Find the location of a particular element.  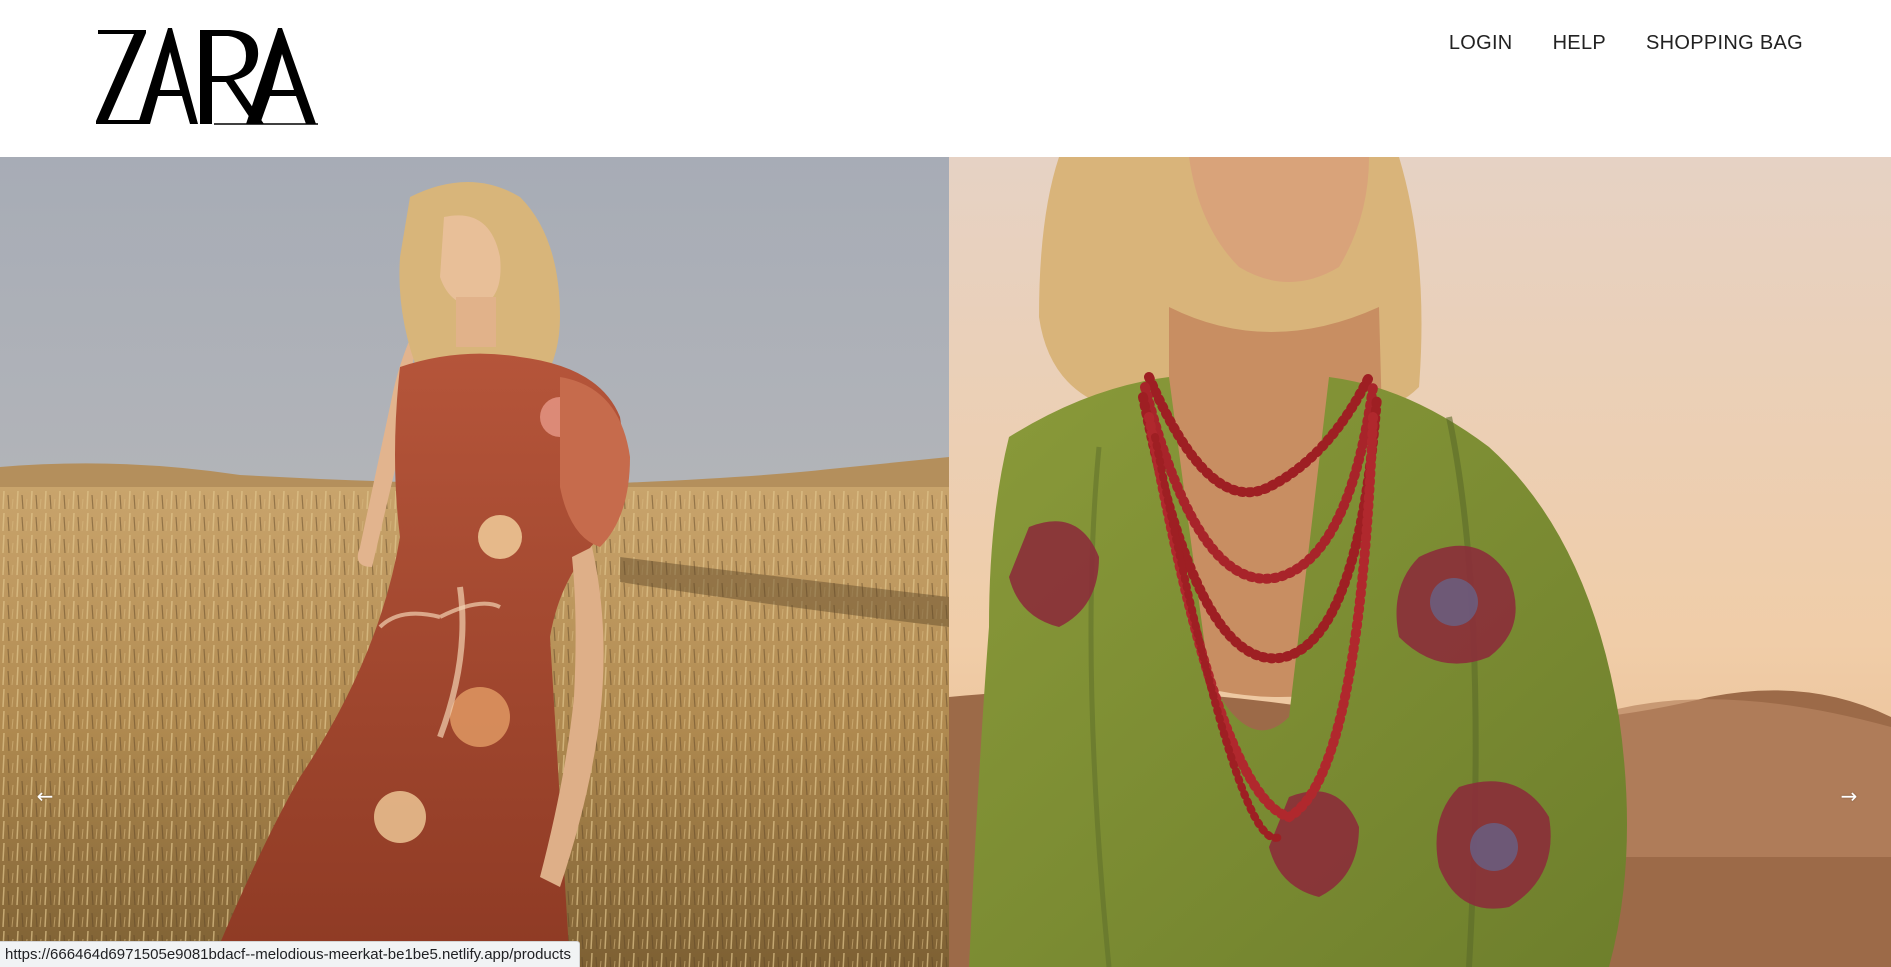

zara-logo is located at coordinates (206, 76).